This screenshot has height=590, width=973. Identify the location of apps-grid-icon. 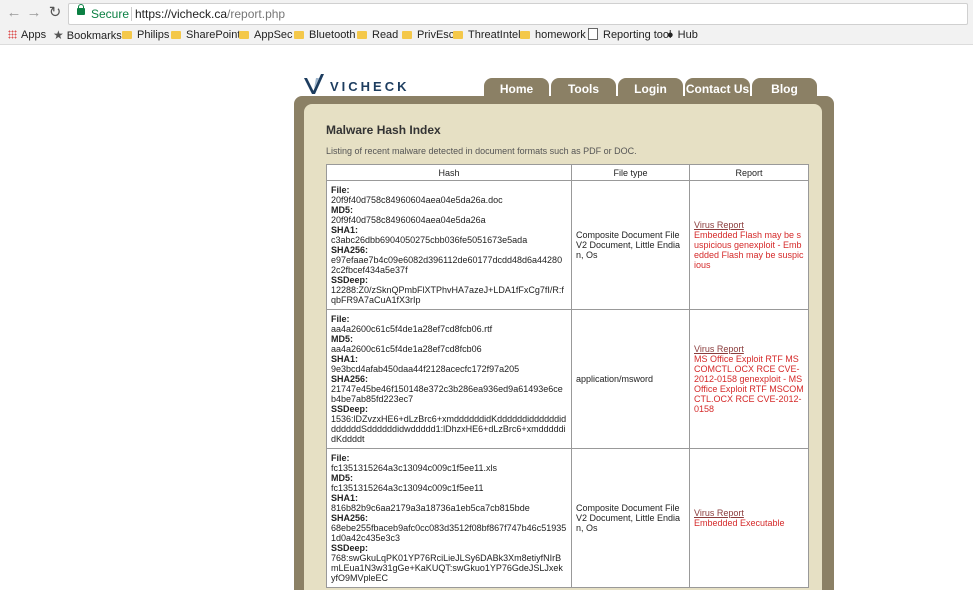
(12, 34).